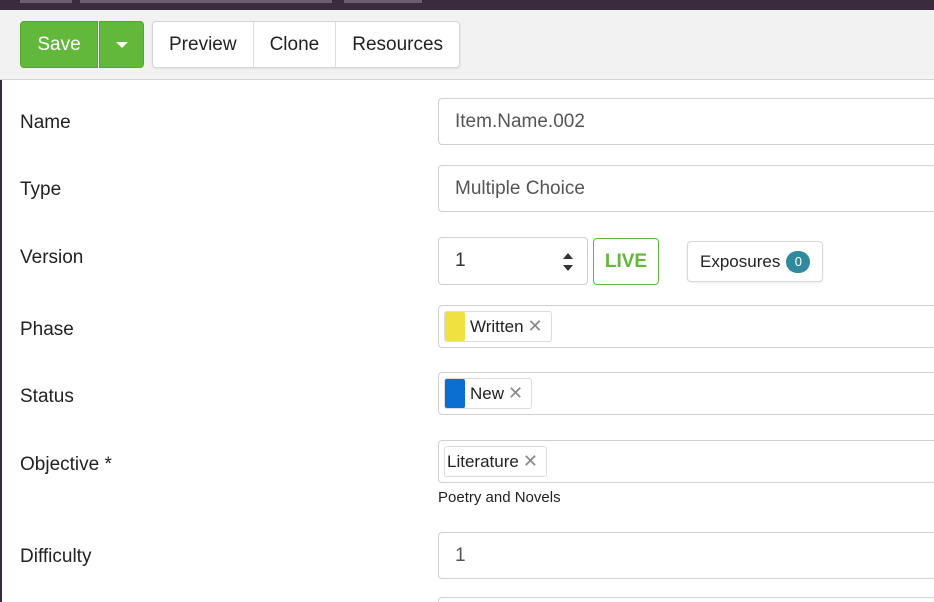 This screenshot has height=602, width=934. I want to click on objective-tag-chip: Literature ✕, so click(495, 461).